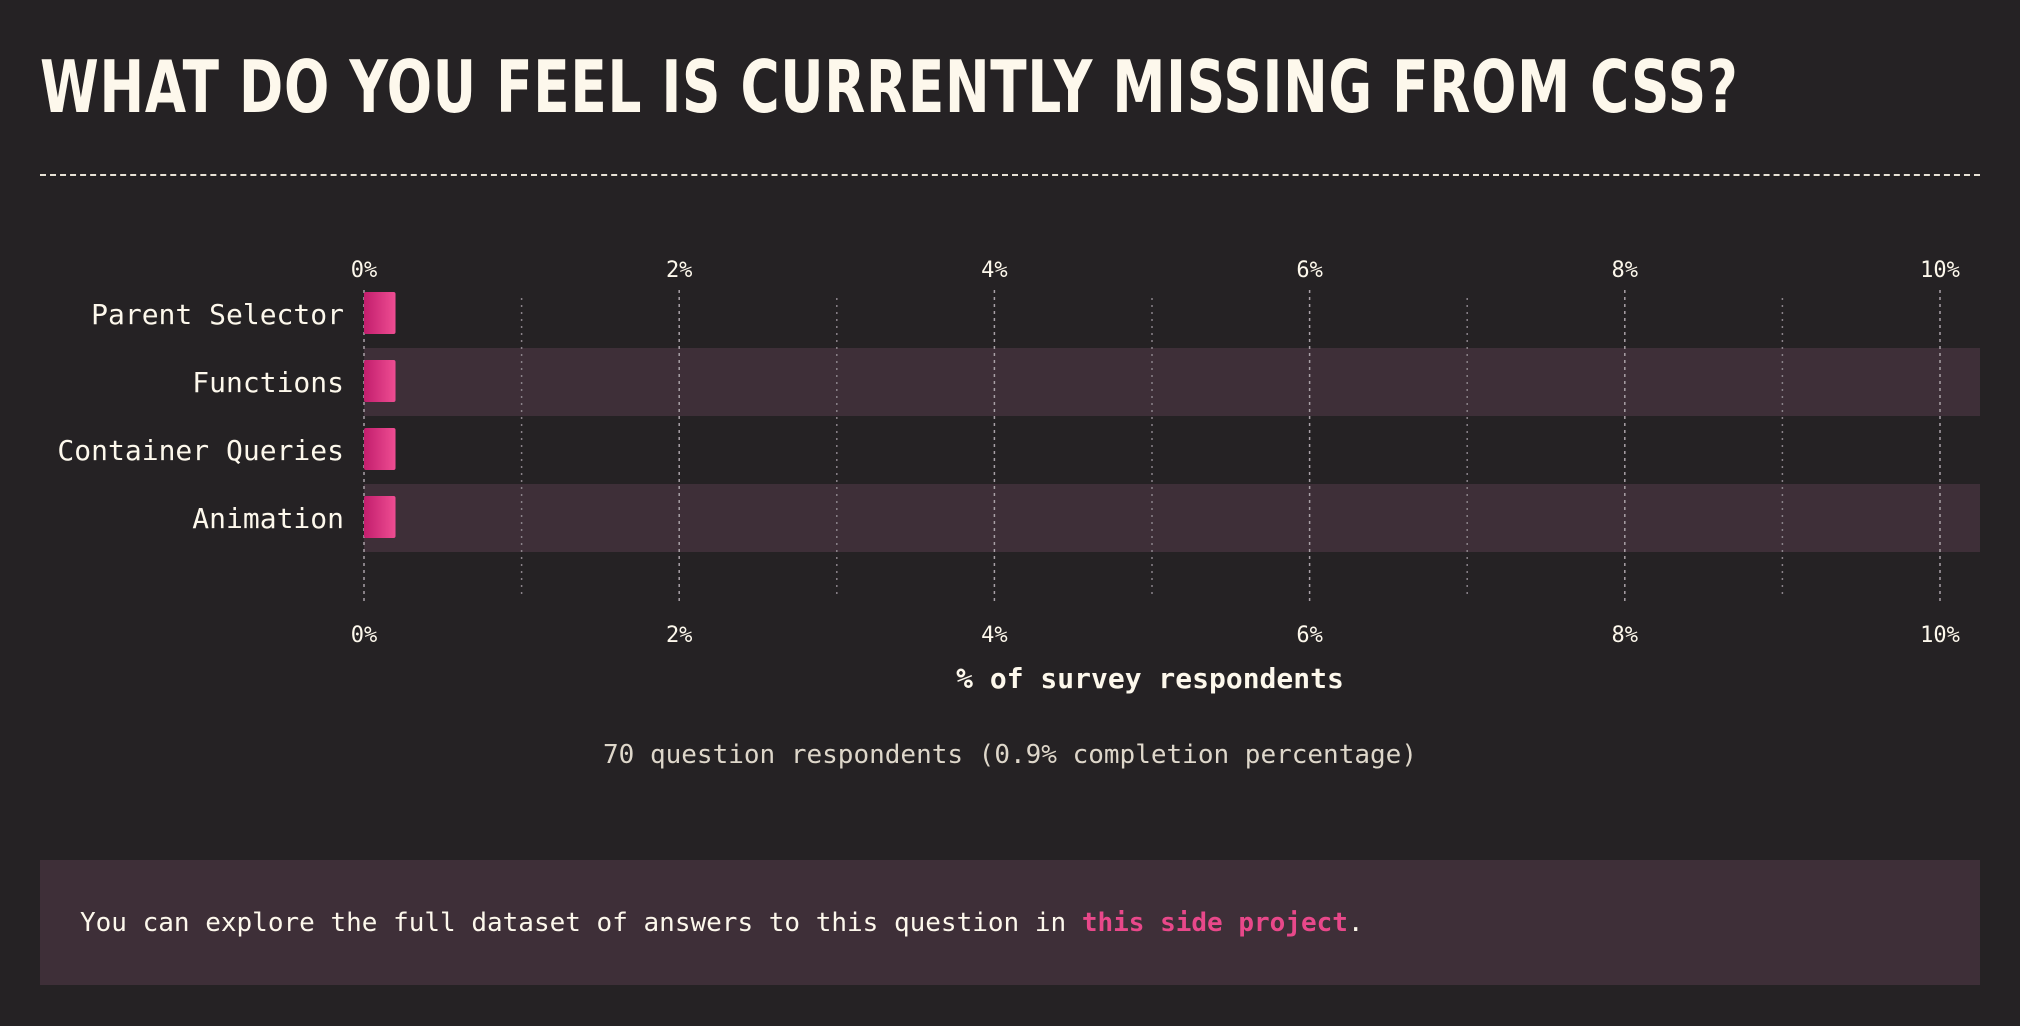 This screenshot has width=2020, height=1026. Describe the element at coordinates (268, 518) in the screenshot. I see `category-label: Animation` at that location.